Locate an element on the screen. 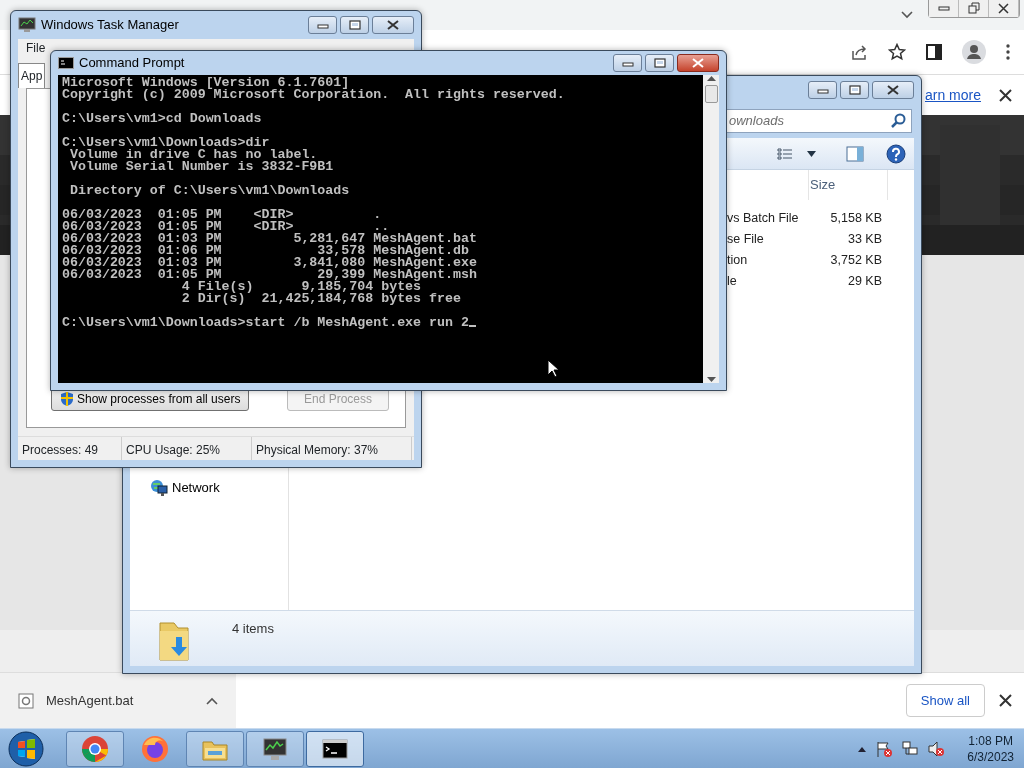  monitor-icon is located at coordinates (27, 25).